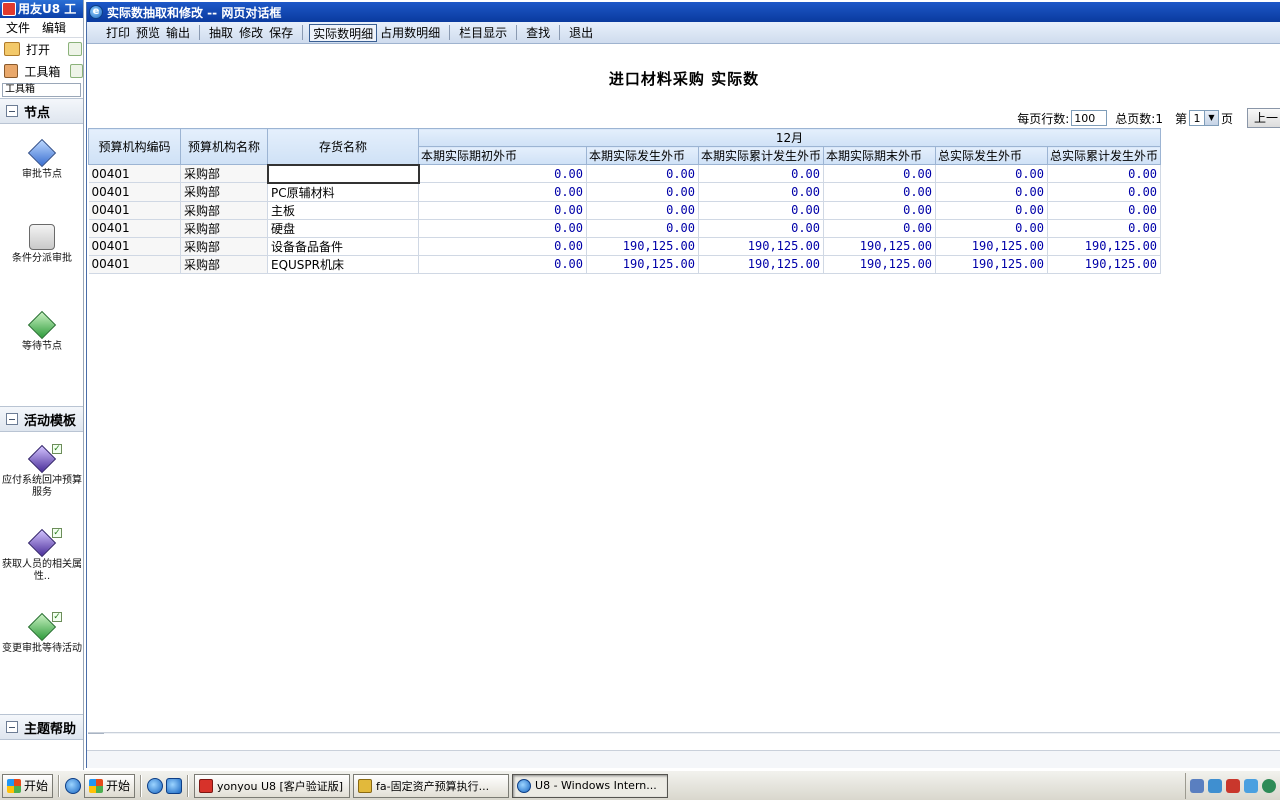  Describe the element at coordinates (761, 155) in the screenshot. I see `col-period-cumulative-fc: 本期实际累计发生外币` at that location.